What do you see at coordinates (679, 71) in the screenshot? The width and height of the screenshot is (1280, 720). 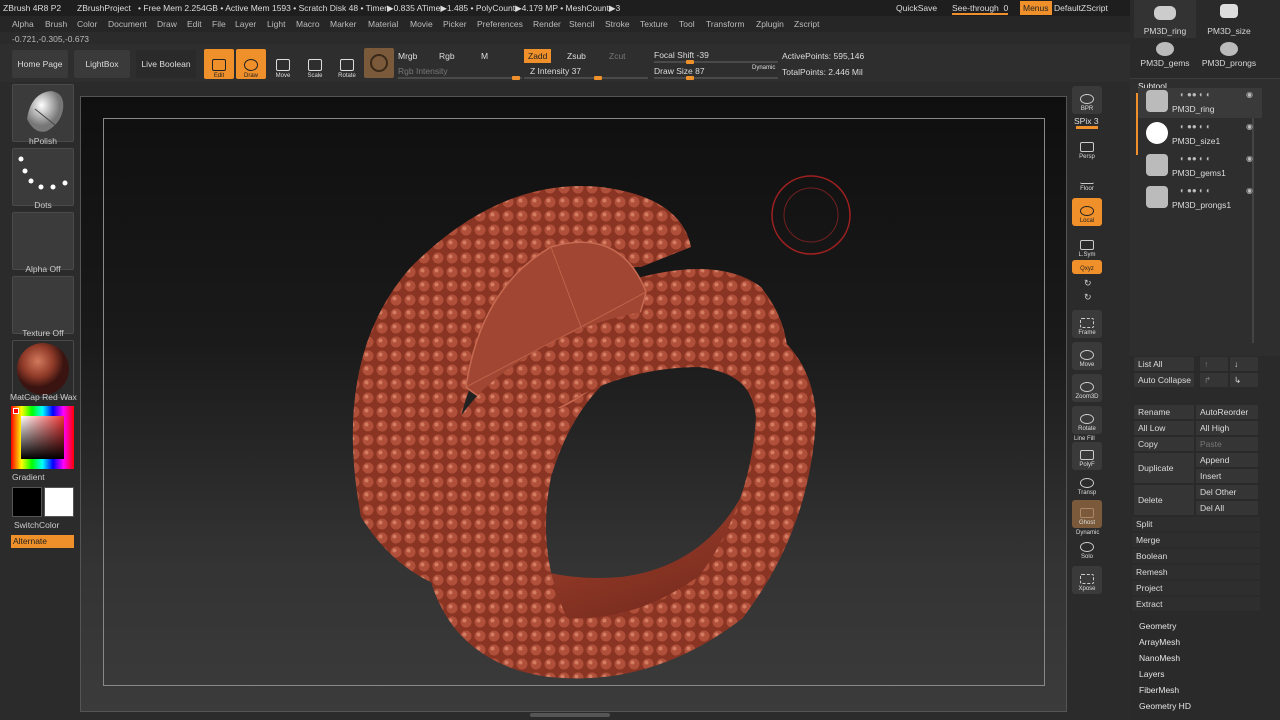 I see `draw-size-slider: Draw Size 87` at bounding box center [679, 71].